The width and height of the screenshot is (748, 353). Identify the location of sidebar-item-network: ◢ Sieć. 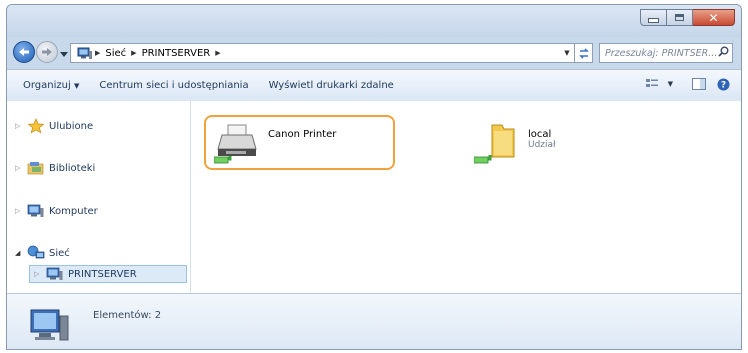
(42, 253).